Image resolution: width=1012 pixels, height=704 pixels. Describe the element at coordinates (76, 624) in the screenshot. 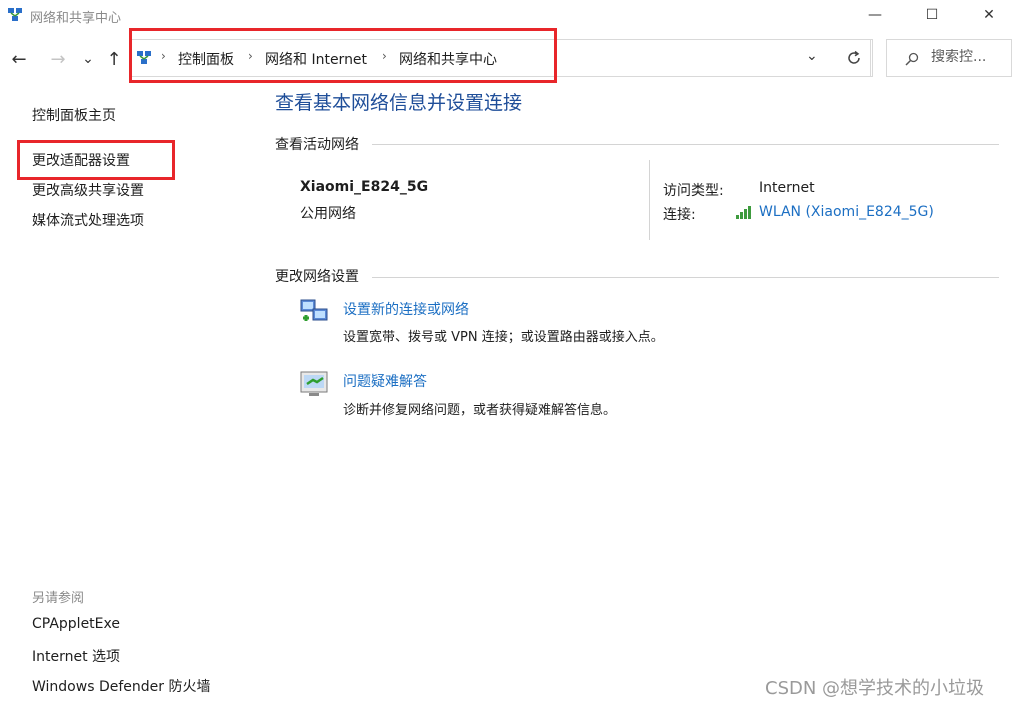

I see `cpappletexe-link: CPAppletExe` at that location.